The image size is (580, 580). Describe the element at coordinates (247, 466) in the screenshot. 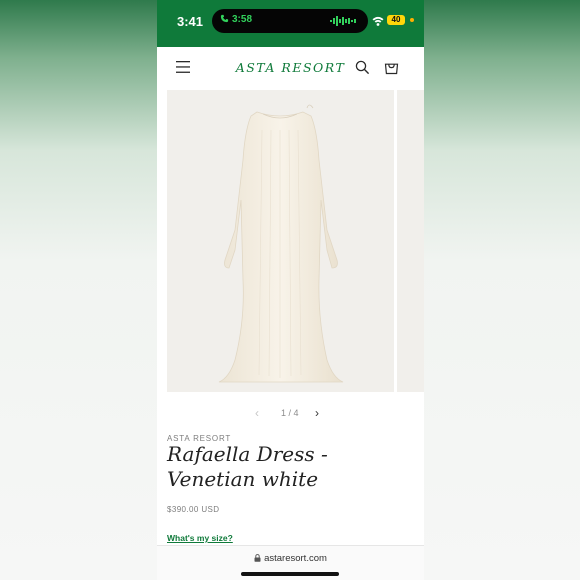

I see `product-title: Rafaella Dress - Venetian white` at that location.